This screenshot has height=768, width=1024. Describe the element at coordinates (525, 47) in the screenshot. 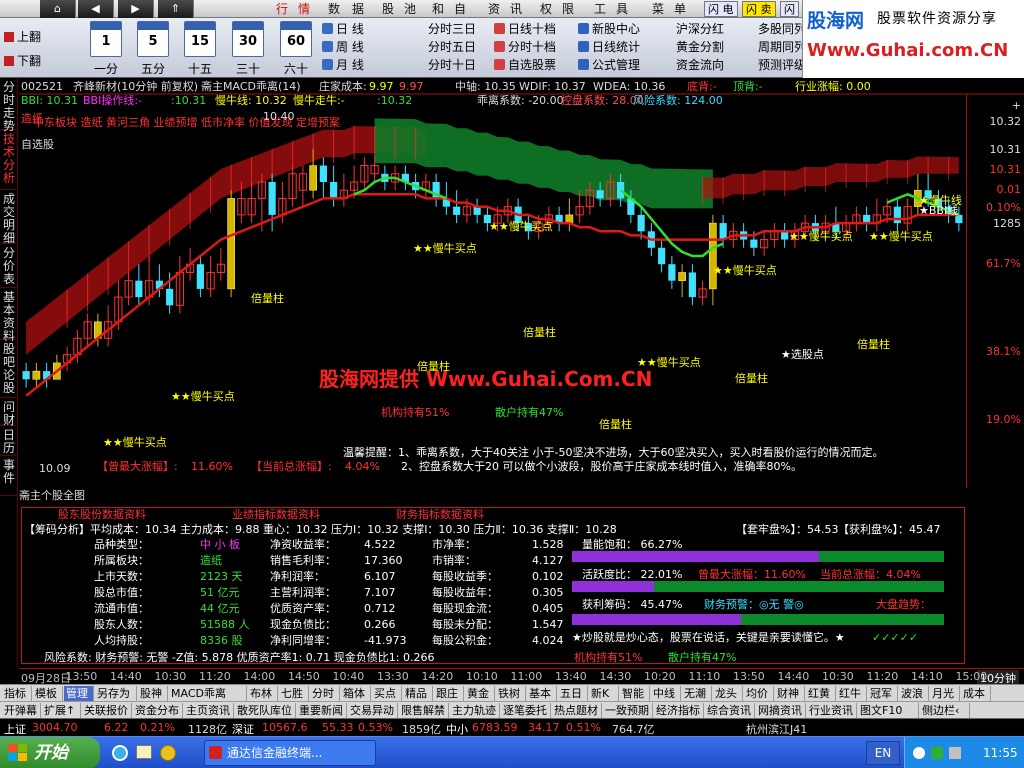

I see `toolbar-col3-item-1: 分时十档` at that location.